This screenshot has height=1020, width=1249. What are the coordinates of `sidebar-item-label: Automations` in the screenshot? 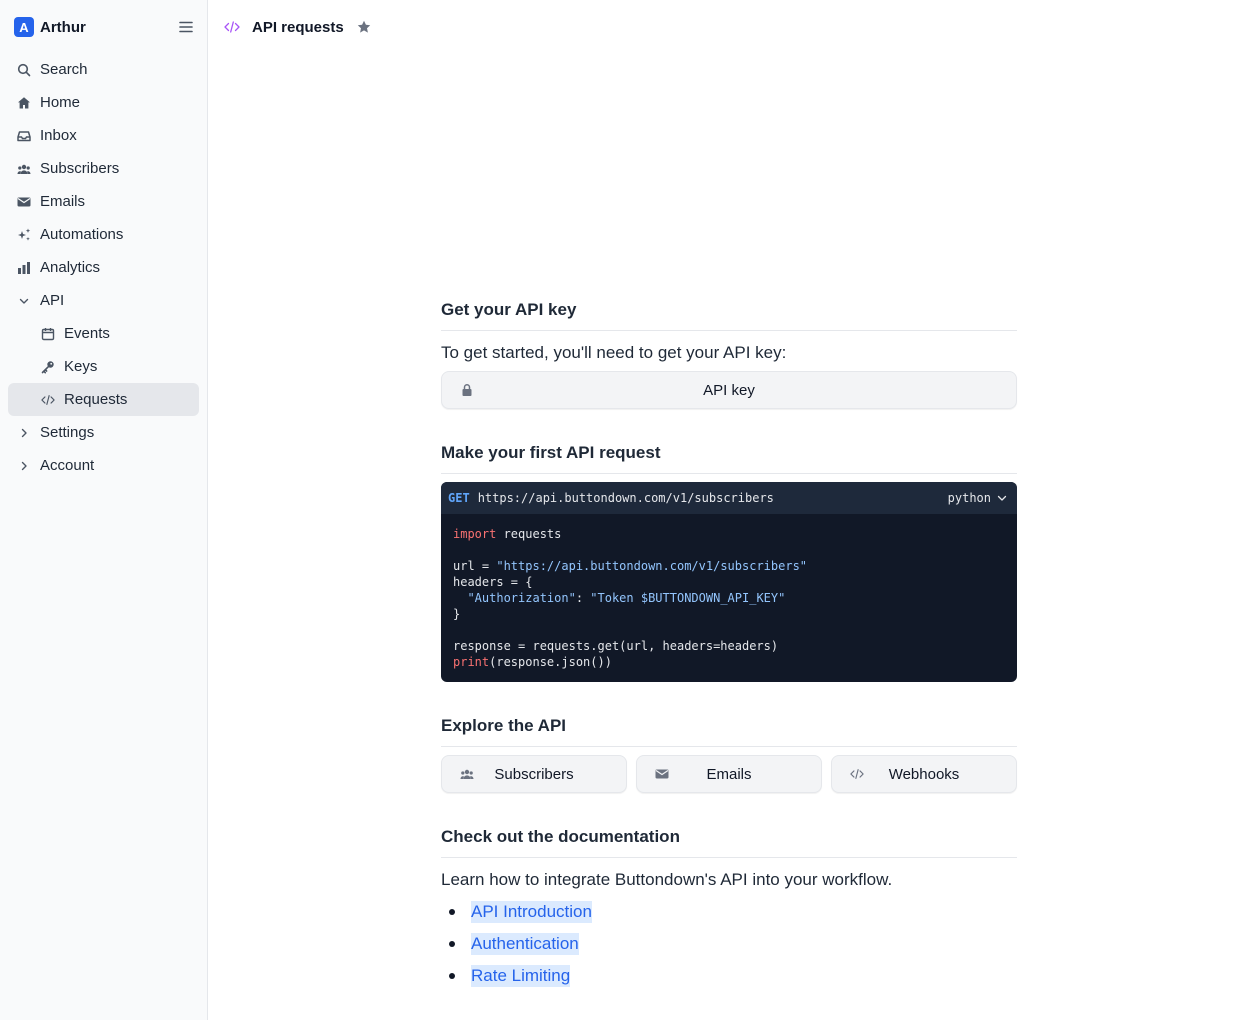 It's located at (82, 234).